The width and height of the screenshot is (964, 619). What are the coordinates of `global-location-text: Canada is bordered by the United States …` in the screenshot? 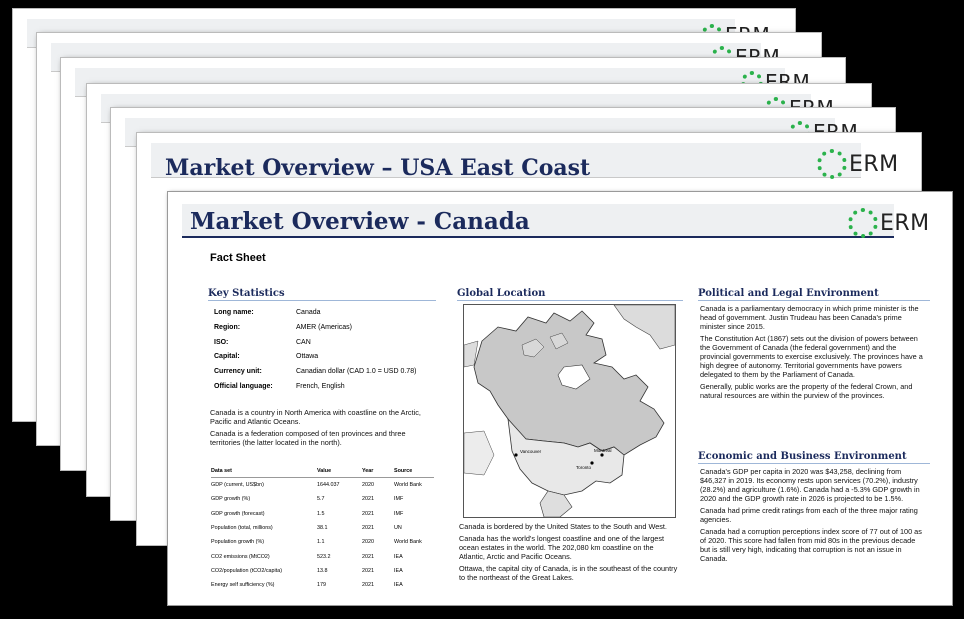 It's located at (568, 552).